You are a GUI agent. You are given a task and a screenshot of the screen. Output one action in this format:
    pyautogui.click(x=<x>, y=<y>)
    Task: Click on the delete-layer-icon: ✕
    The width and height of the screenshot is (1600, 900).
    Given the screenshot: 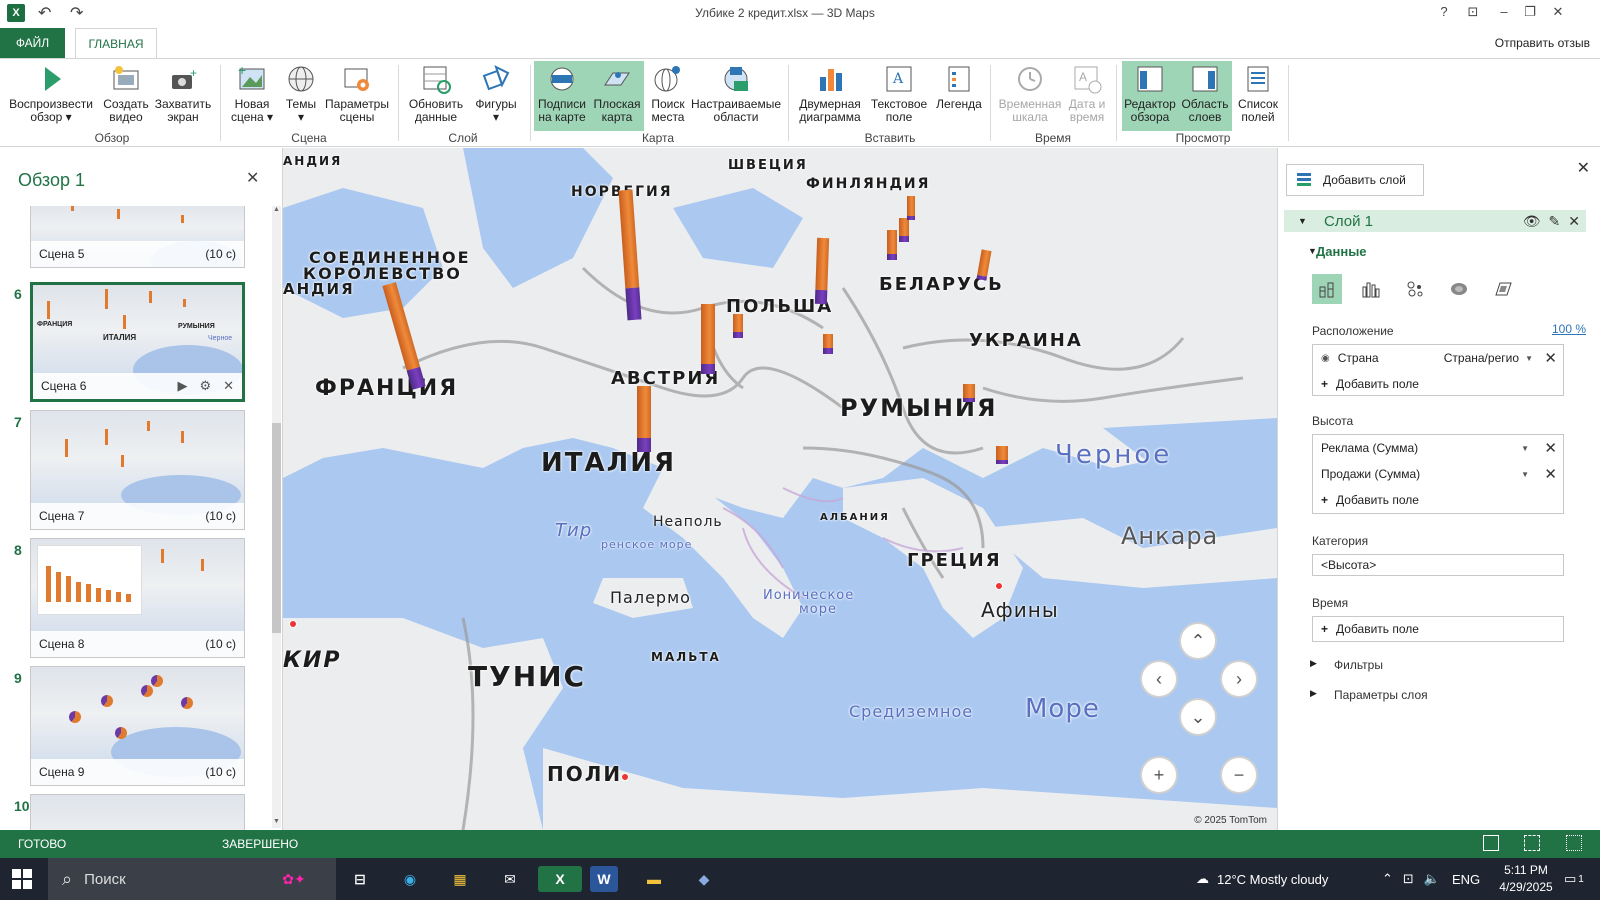 What is the action you would take?
    pyautogui.click(x=1574, y=221)
    